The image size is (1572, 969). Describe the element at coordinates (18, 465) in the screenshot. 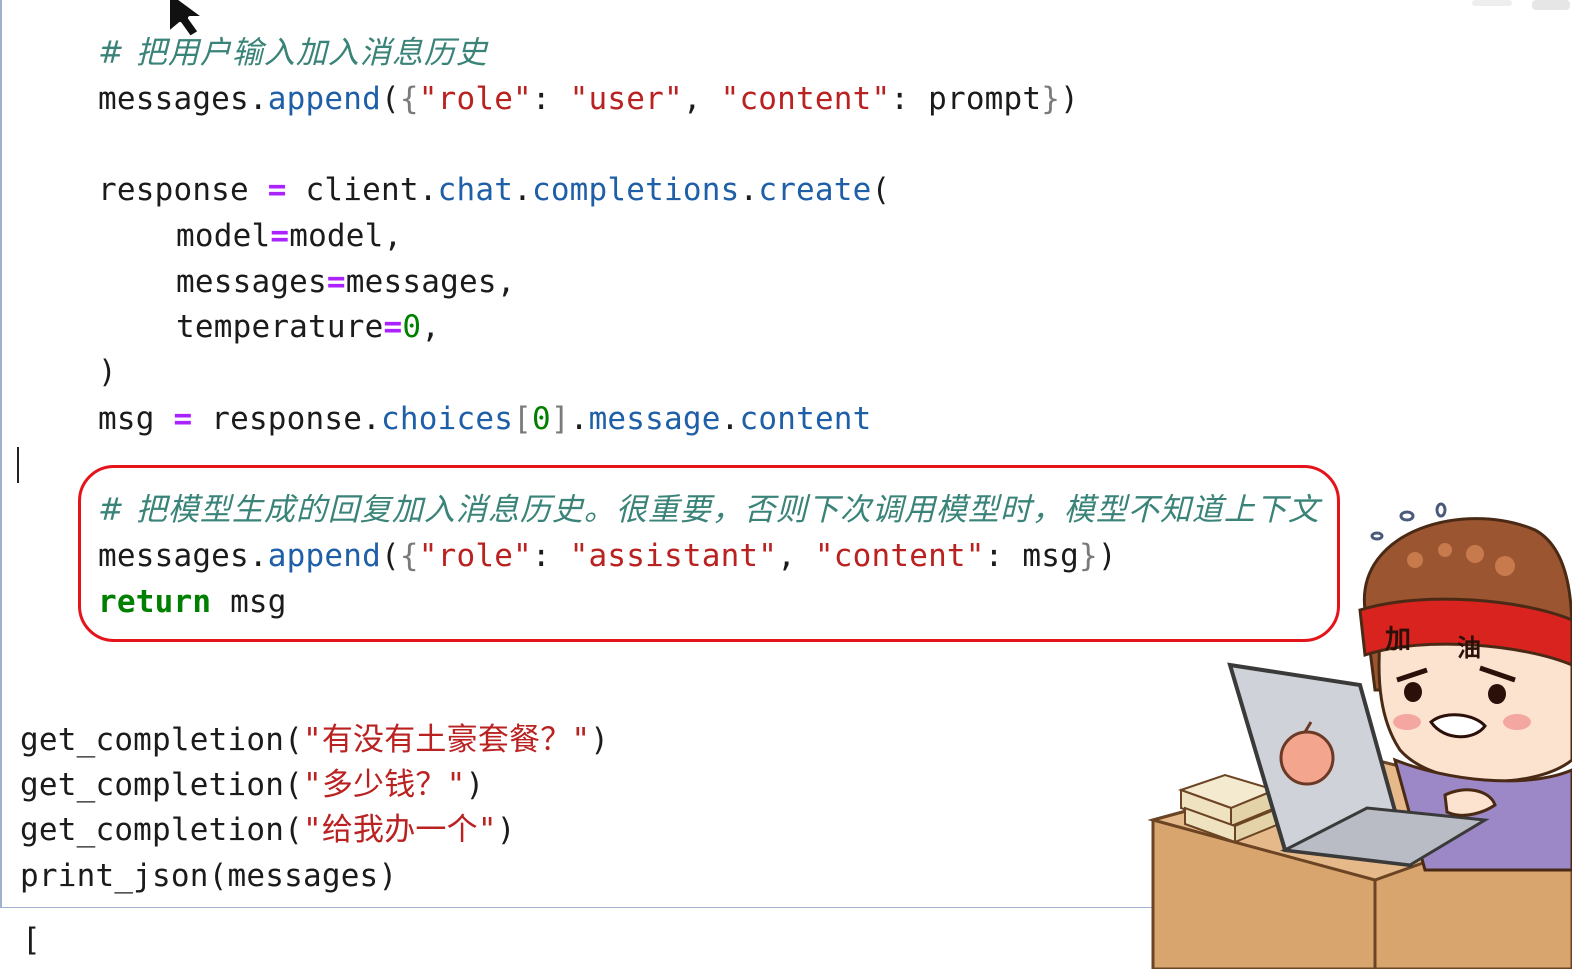

I see `text-cursor` at that location.